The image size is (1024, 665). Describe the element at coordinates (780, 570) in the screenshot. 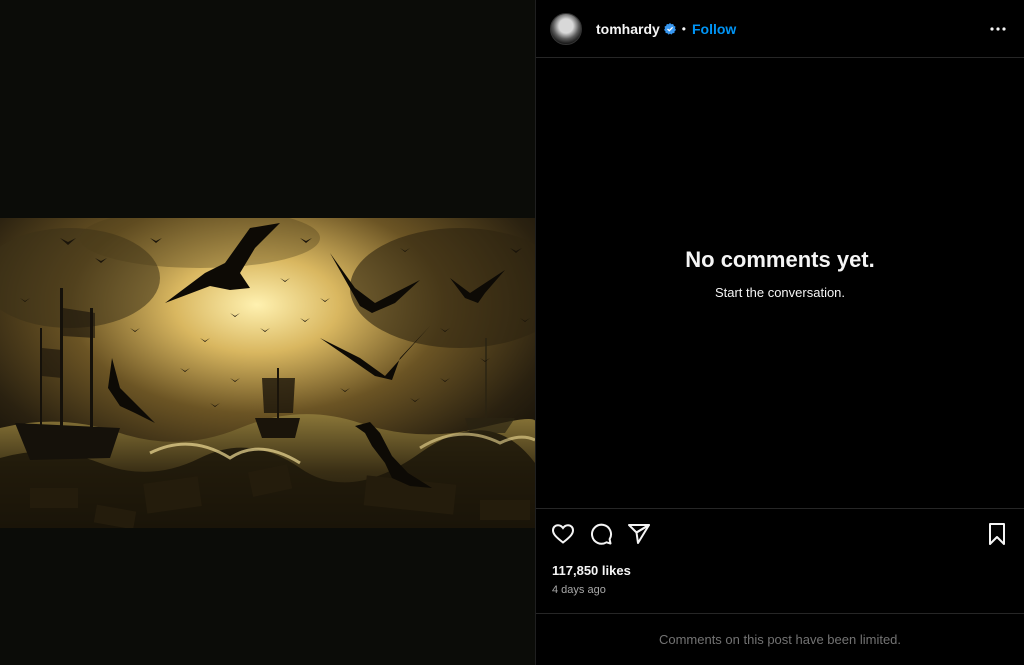

I see `likes-count: 117,850 likes` at that location.